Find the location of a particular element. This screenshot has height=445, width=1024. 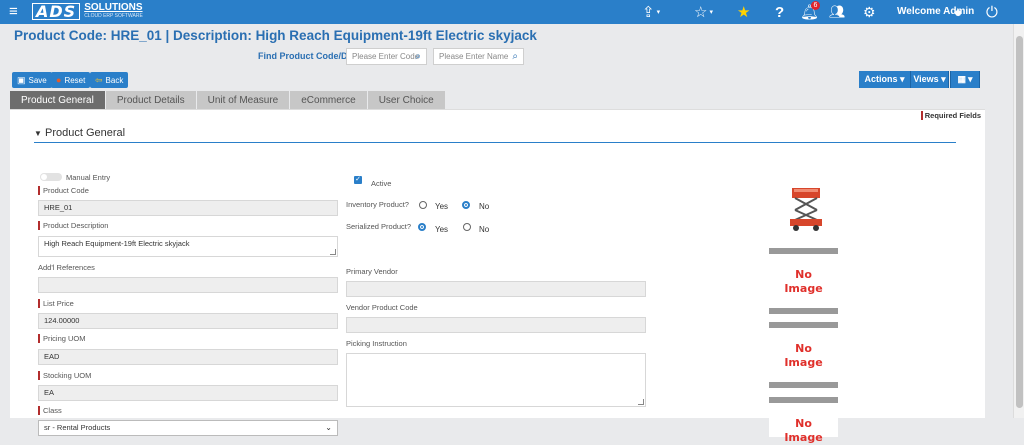

scissor-lift-image is located at coordinates (806, 209).